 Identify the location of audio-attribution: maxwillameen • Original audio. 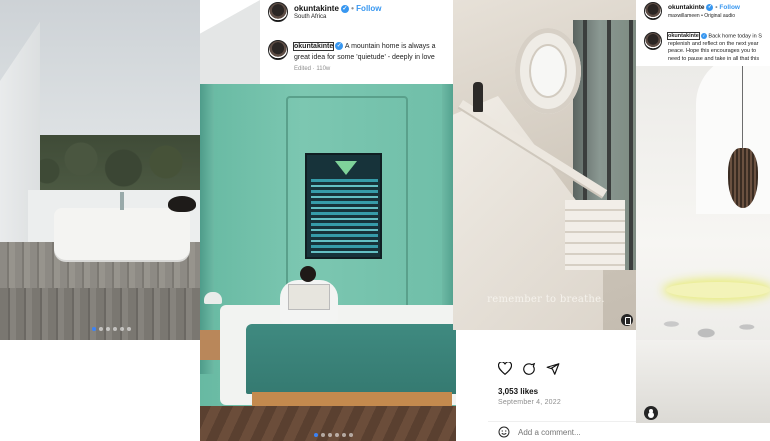
(701, 16).